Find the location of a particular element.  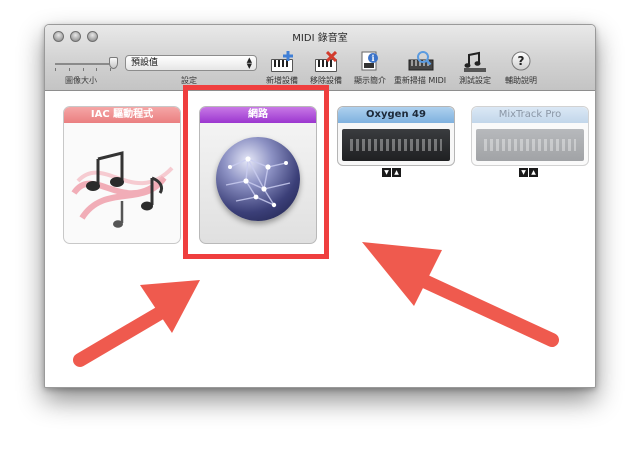

icon-size-label: 圖像大小 is located at coordinates (81, 80).